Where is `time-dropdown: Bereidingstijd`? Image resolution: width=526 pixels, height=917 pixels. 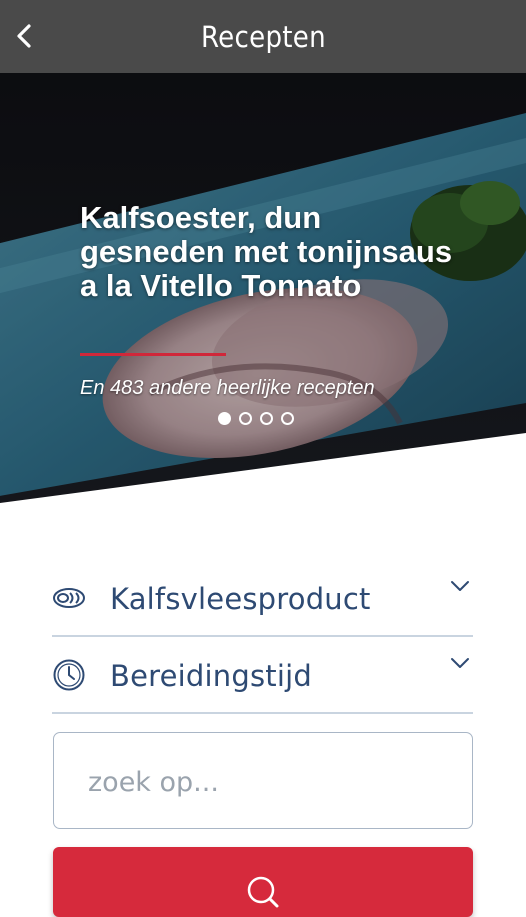
time-dropdown: Bereidingstijd is located at coordinates (262, 676).